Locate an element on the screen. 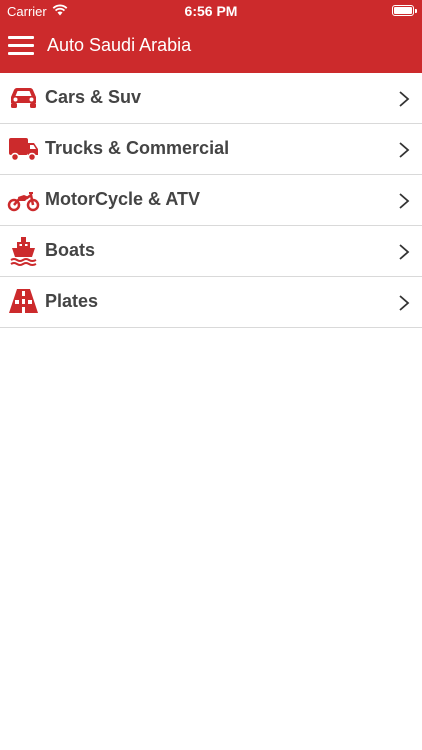 This screenshot has width=422, height=750. status-bar: Carrier 6:56 PM is located at coordinates (211, 11).